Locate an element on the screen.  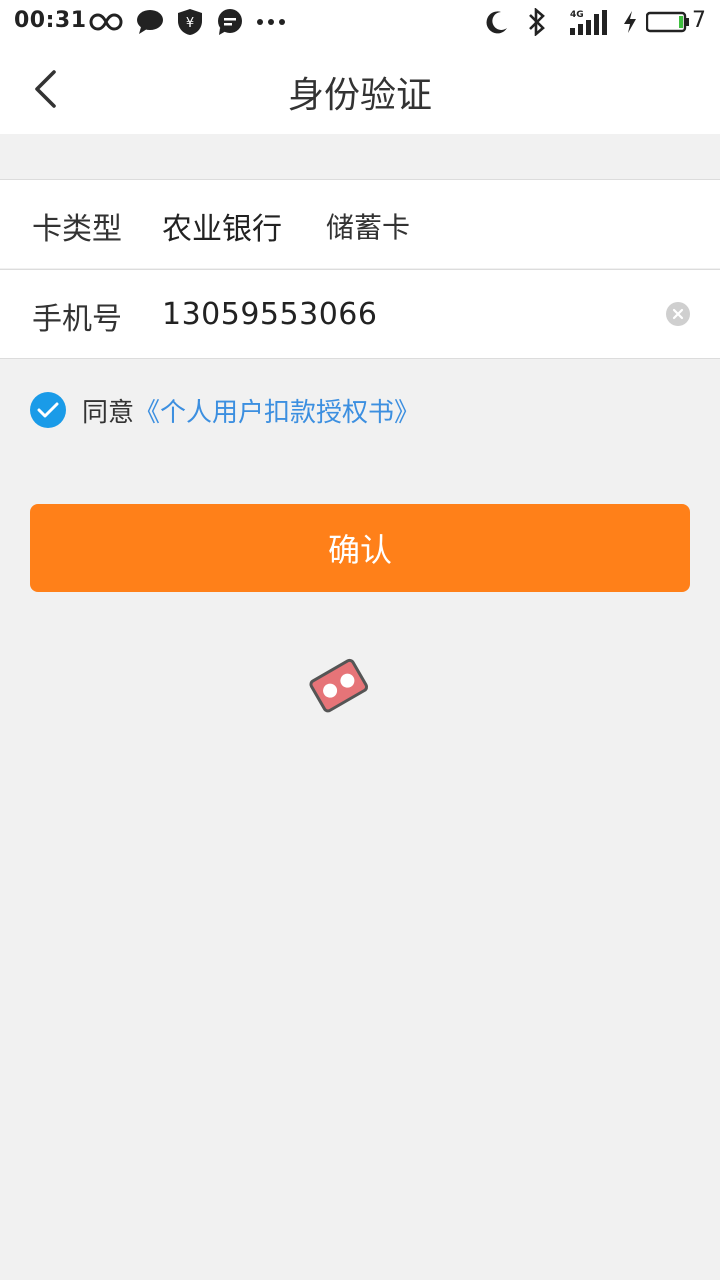
clear-circle-icon is located at coordinates (678, 314).